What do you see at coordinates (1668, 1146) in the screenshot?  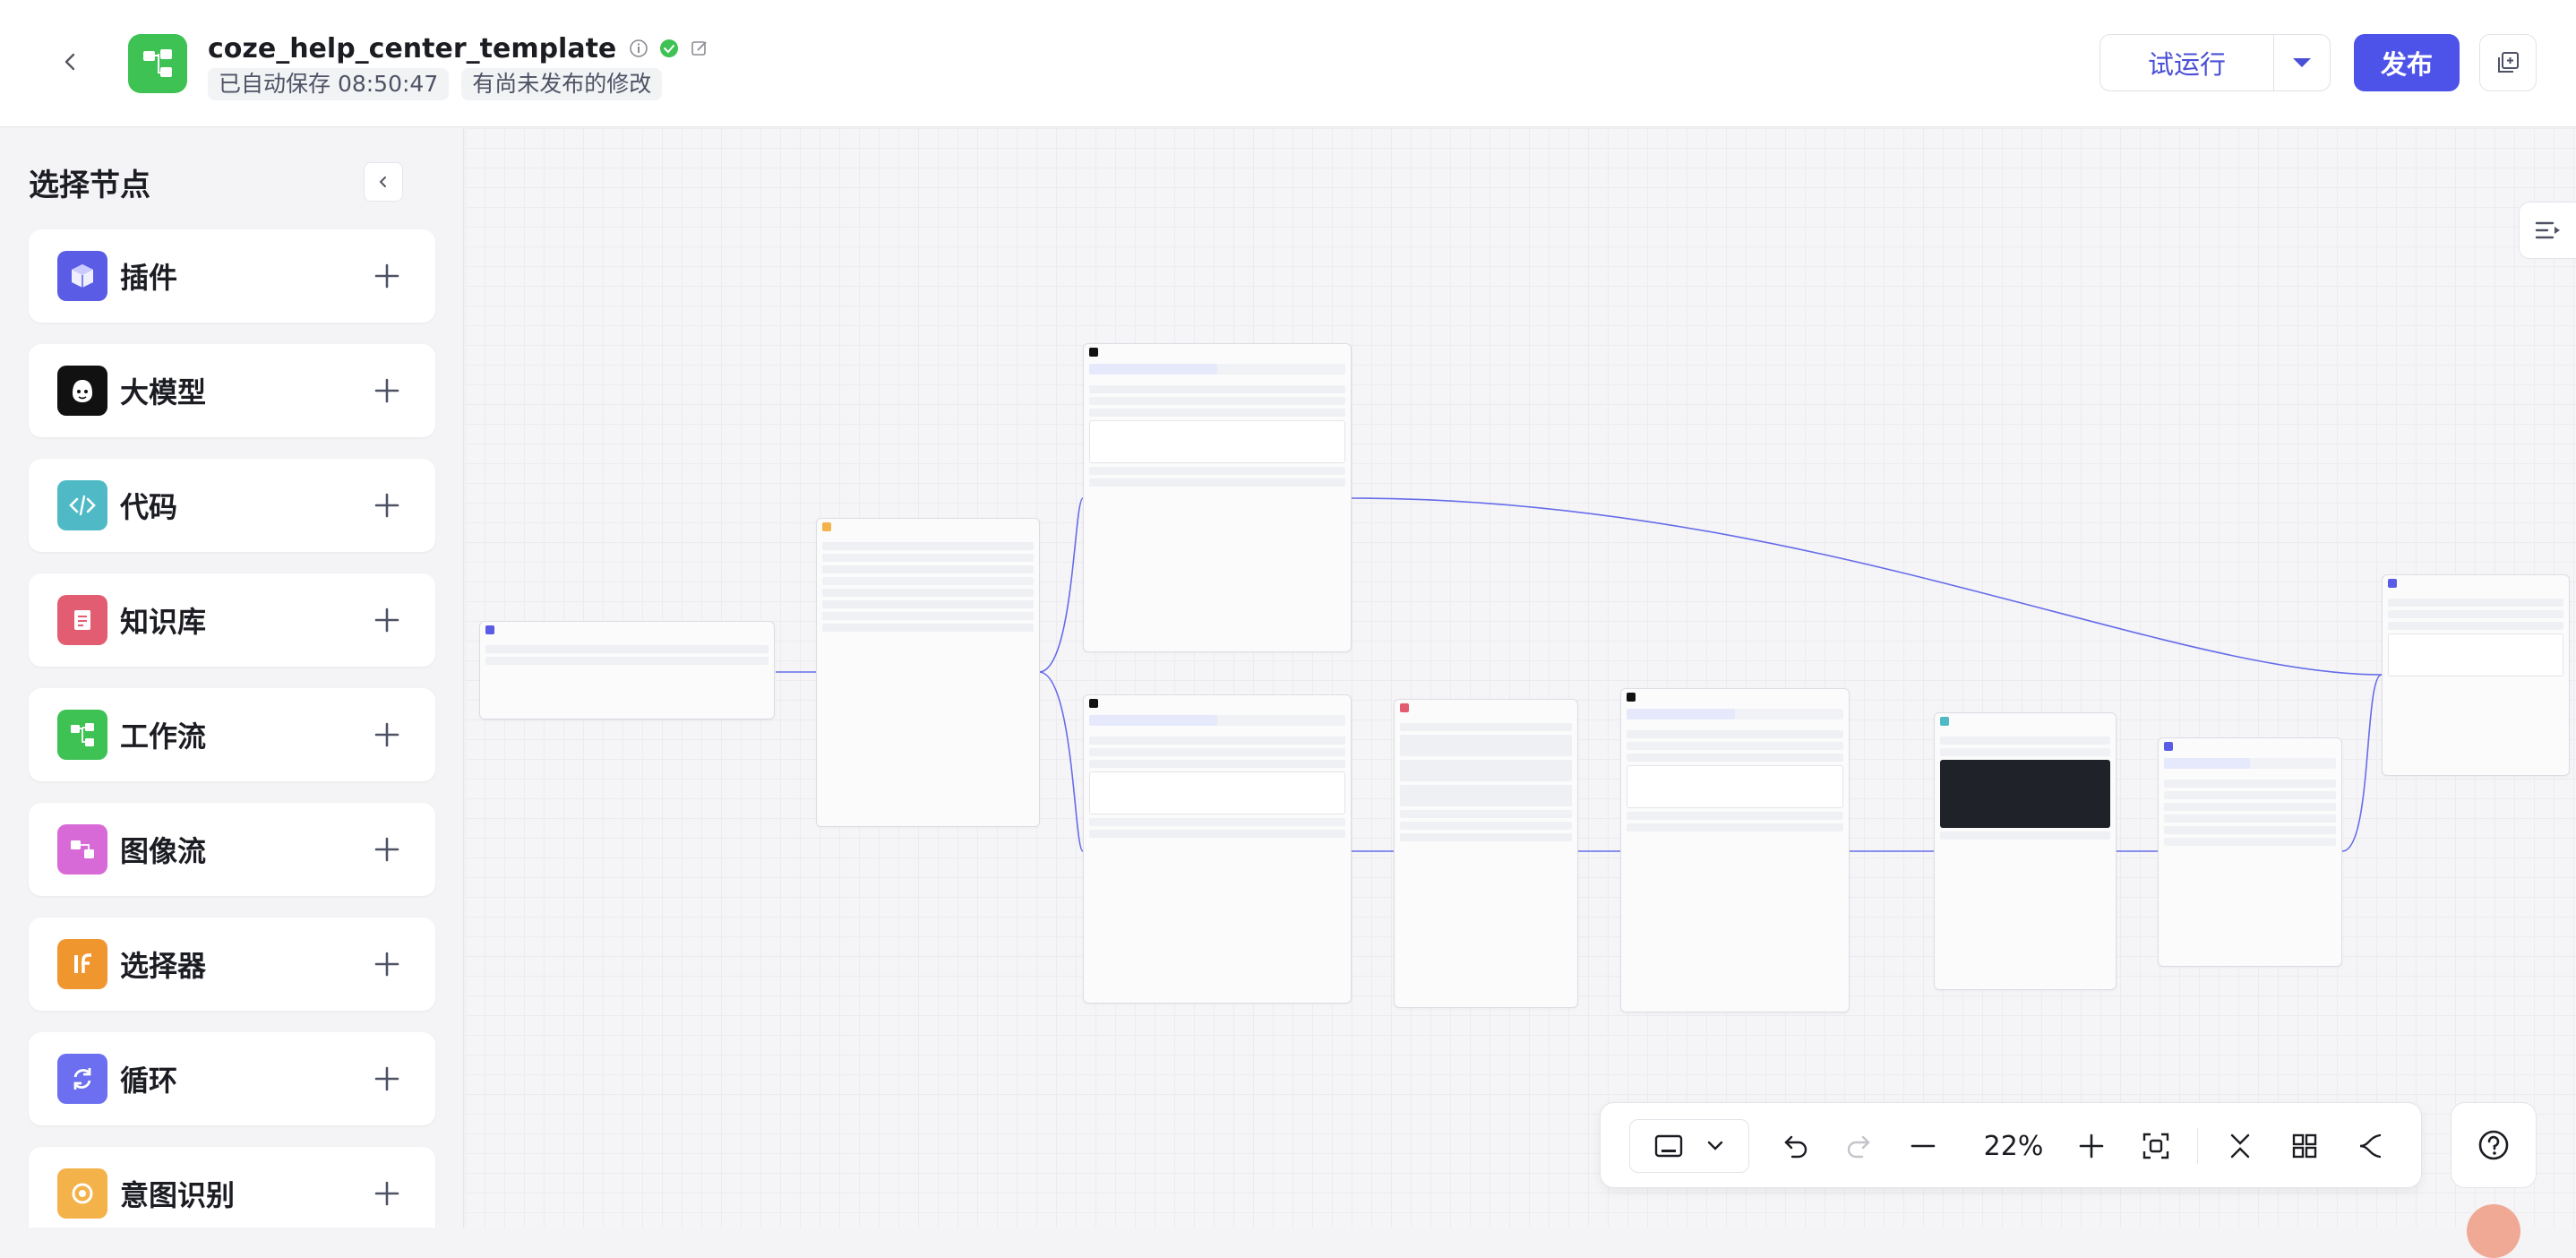 I see `trackpad-icon` at bounding box center [1668, 1146].